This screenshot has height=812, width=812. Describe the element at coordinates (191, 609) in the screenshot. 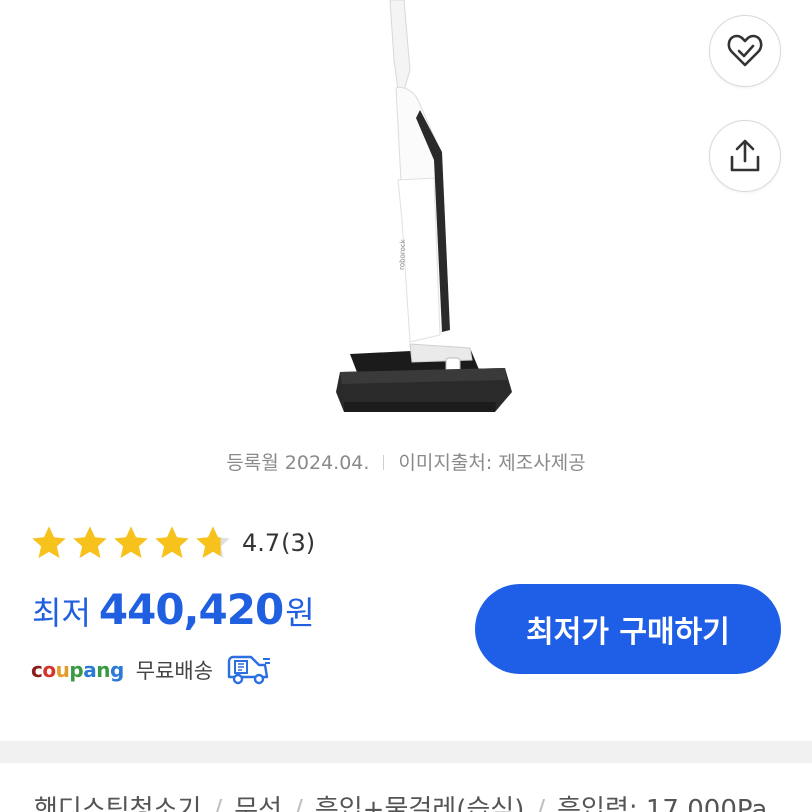

I see `price-amount: 440,420` at that location.